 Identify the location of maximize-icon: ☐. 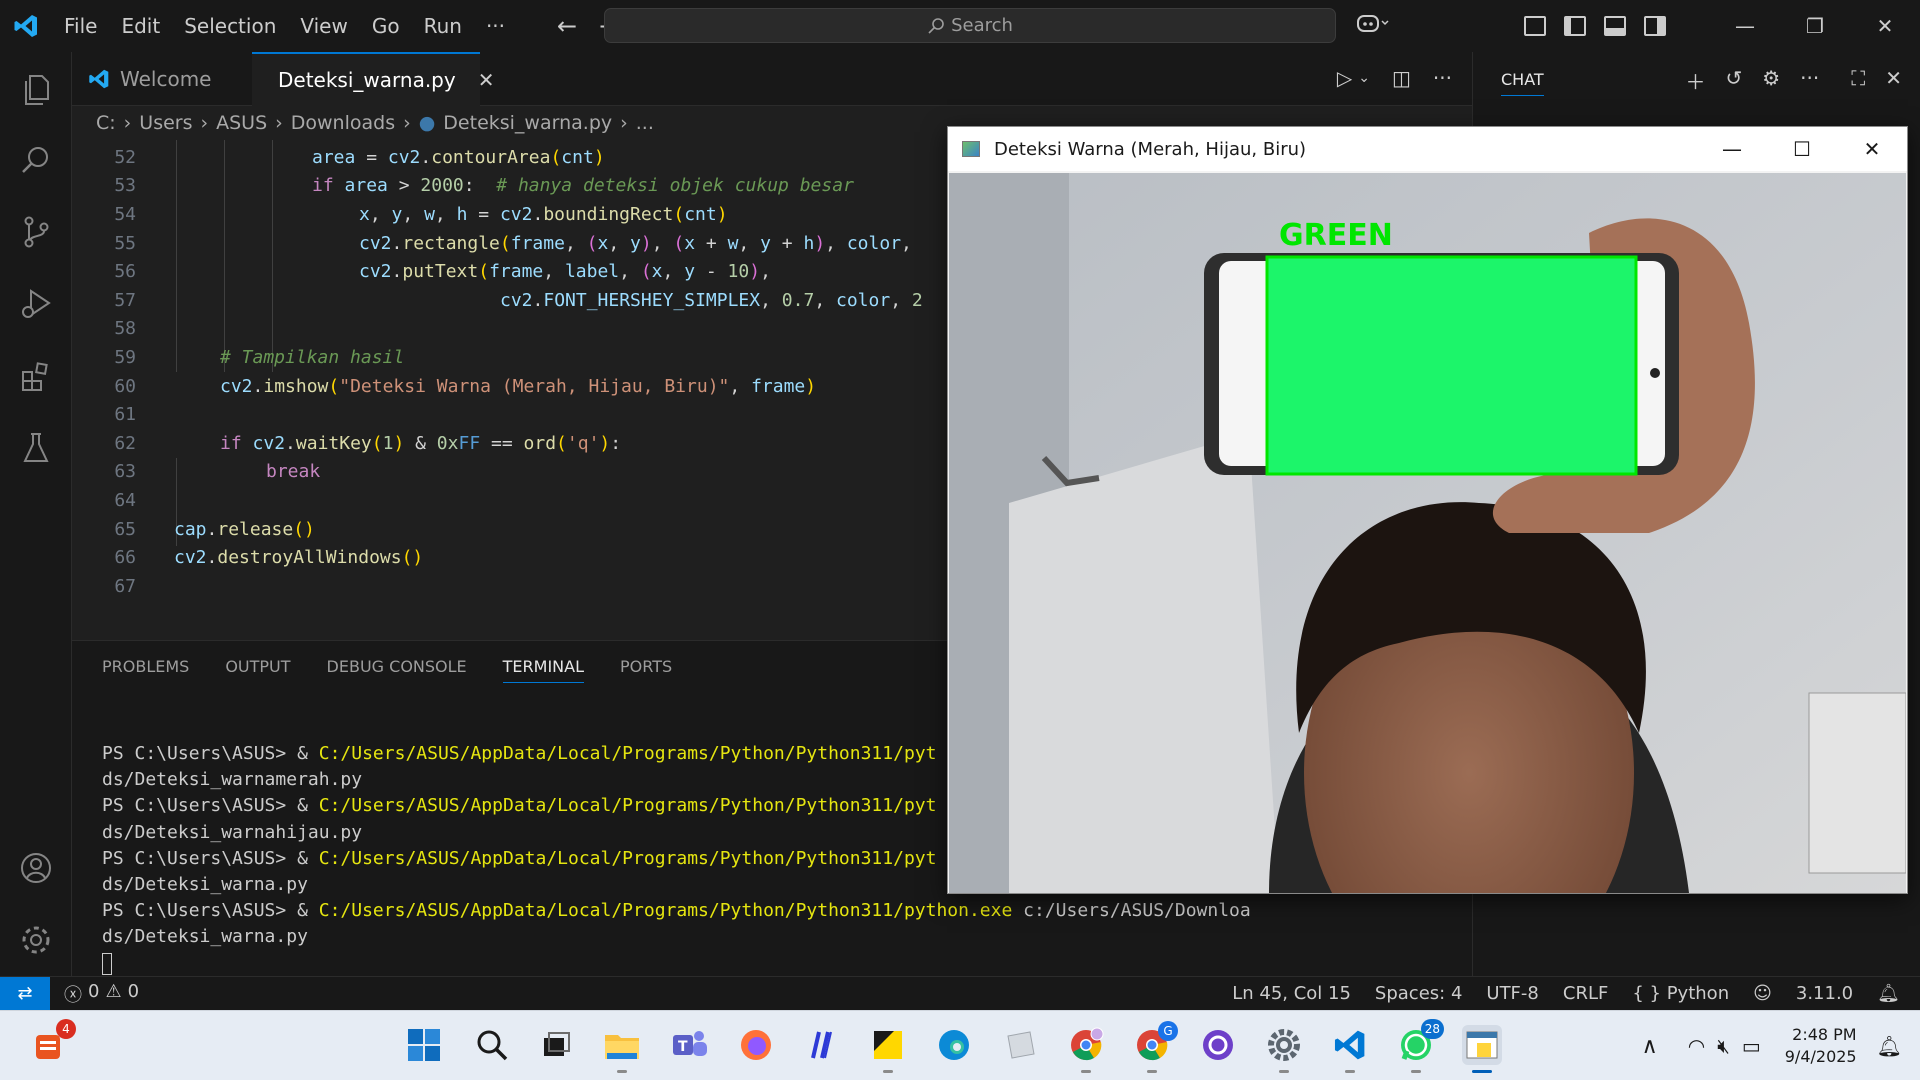
(1802, 149).